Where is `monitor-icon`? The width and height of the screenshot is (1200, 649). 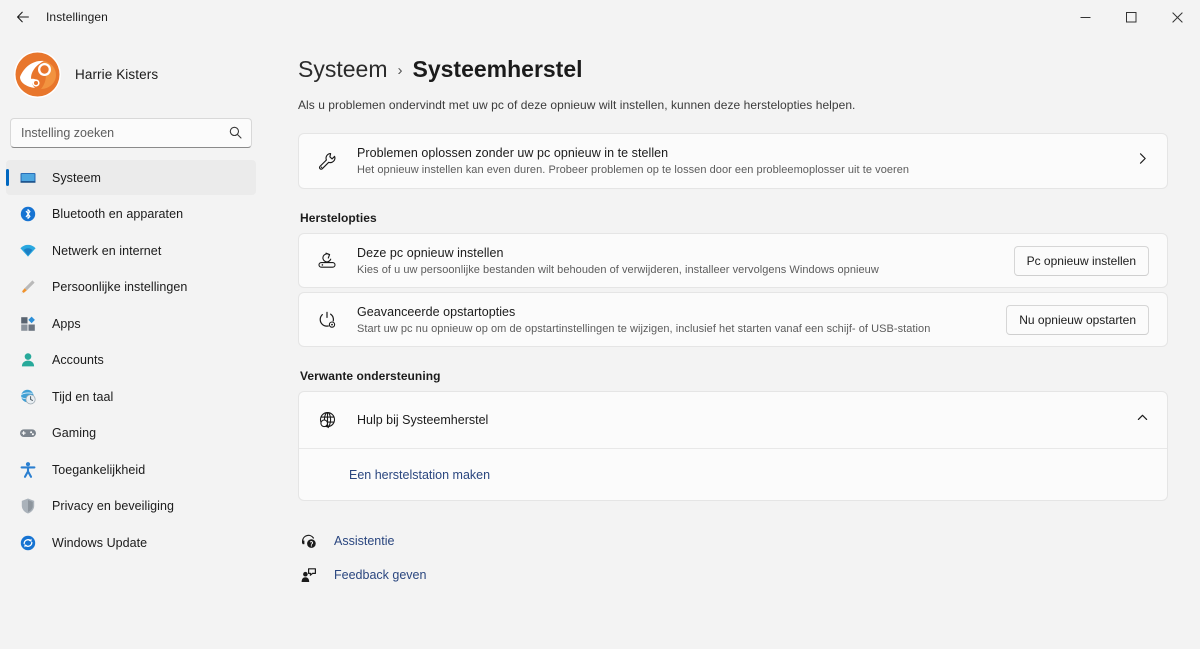 monitor-icon is located at coordinates (28, 178).